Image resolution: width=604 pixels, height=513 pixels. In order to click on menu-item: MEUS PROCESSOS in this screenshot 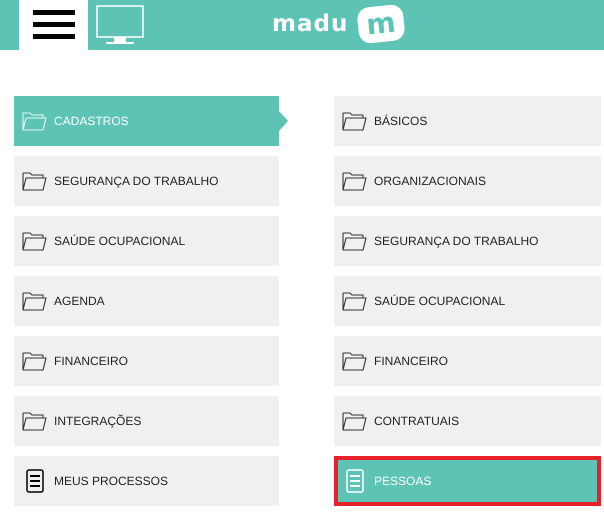, I will do `click(146, 481)`.